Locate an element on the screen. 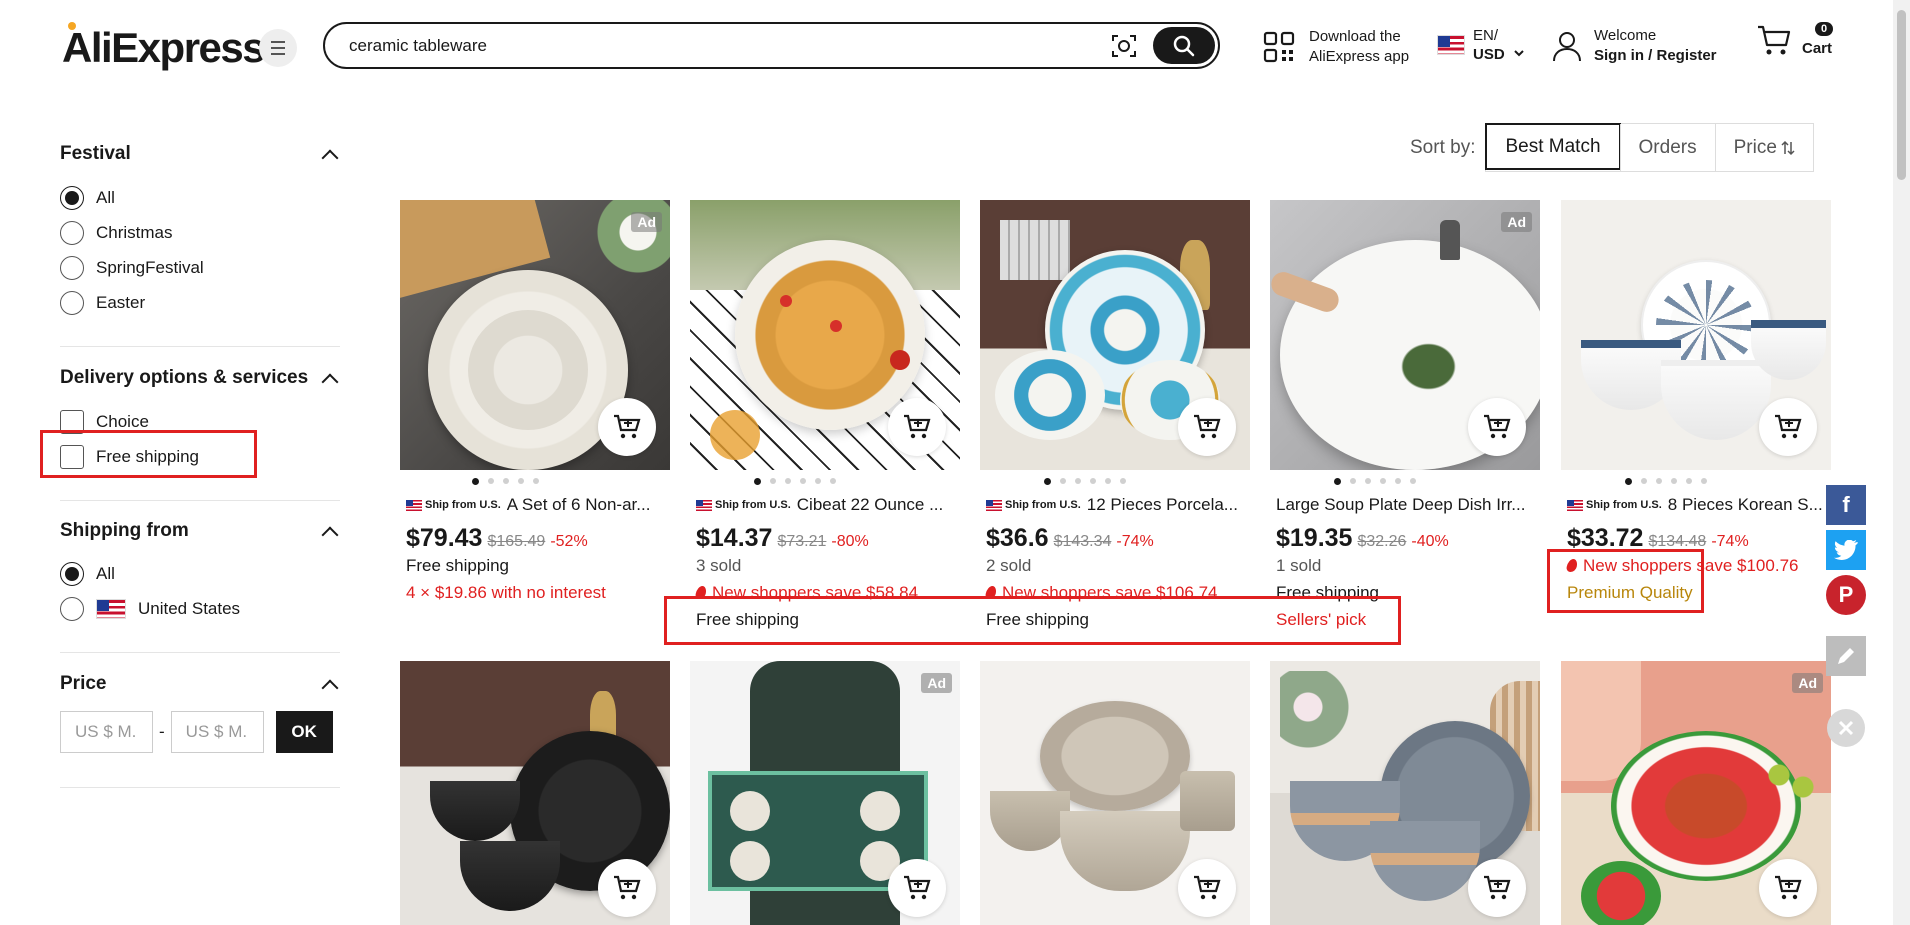 The width and height of the screenshot is (1910, 925). language-currency-selector: EN/USD is located at coordinates (1481, 45).